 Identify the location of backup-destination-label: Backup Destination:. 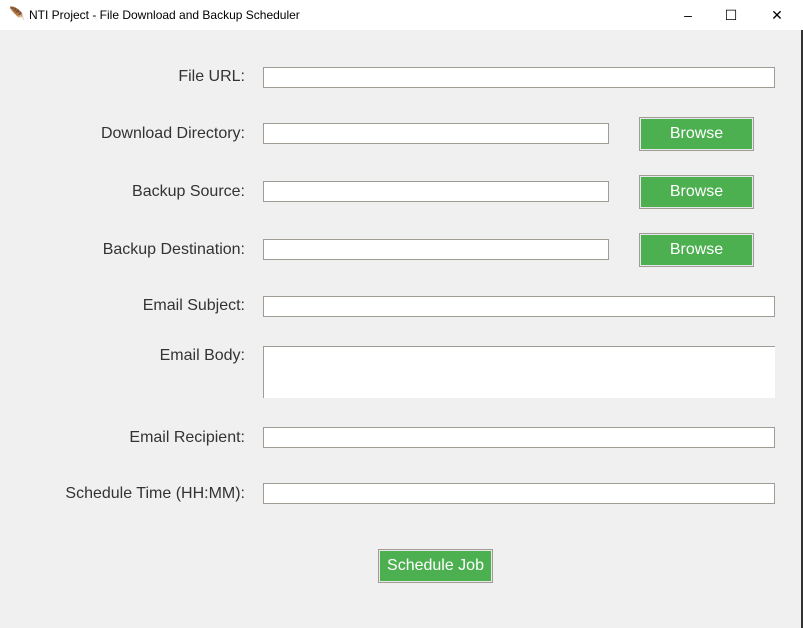
(173, 249).